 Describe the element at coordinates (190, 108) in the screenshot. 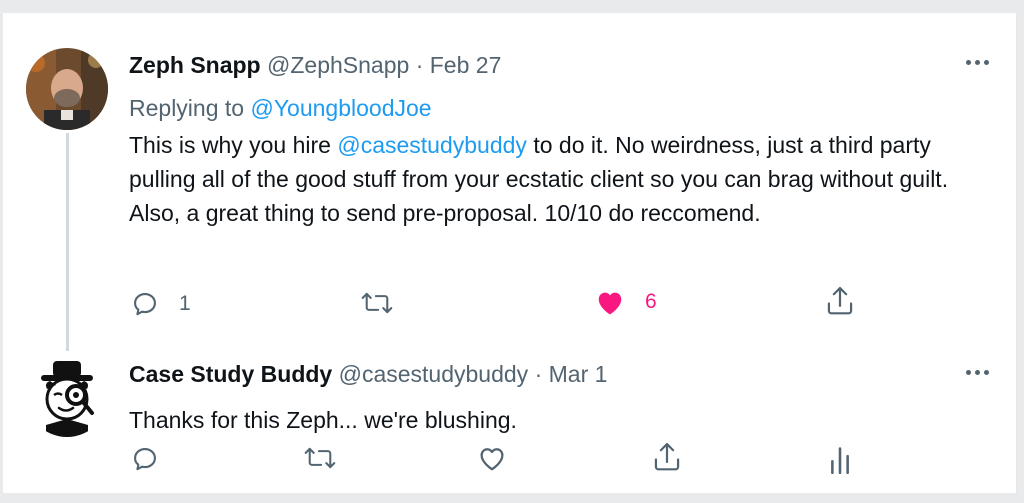

I see `replying-to-label: Replying to` at that location.